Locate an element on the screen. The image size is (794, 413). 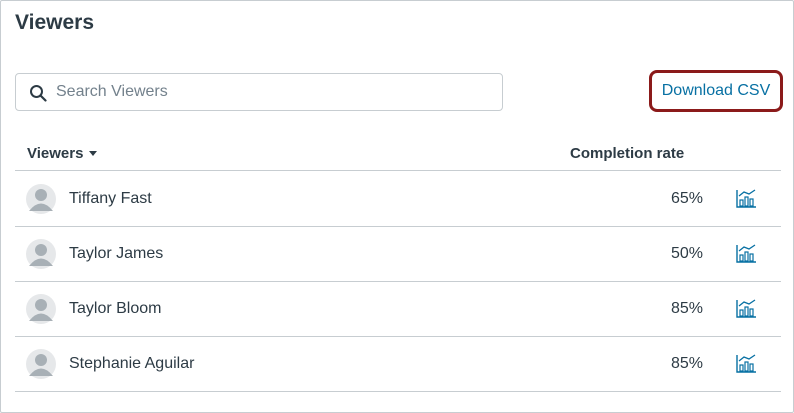
viewer-name: Taylor James is located at coordinates (116, 253).